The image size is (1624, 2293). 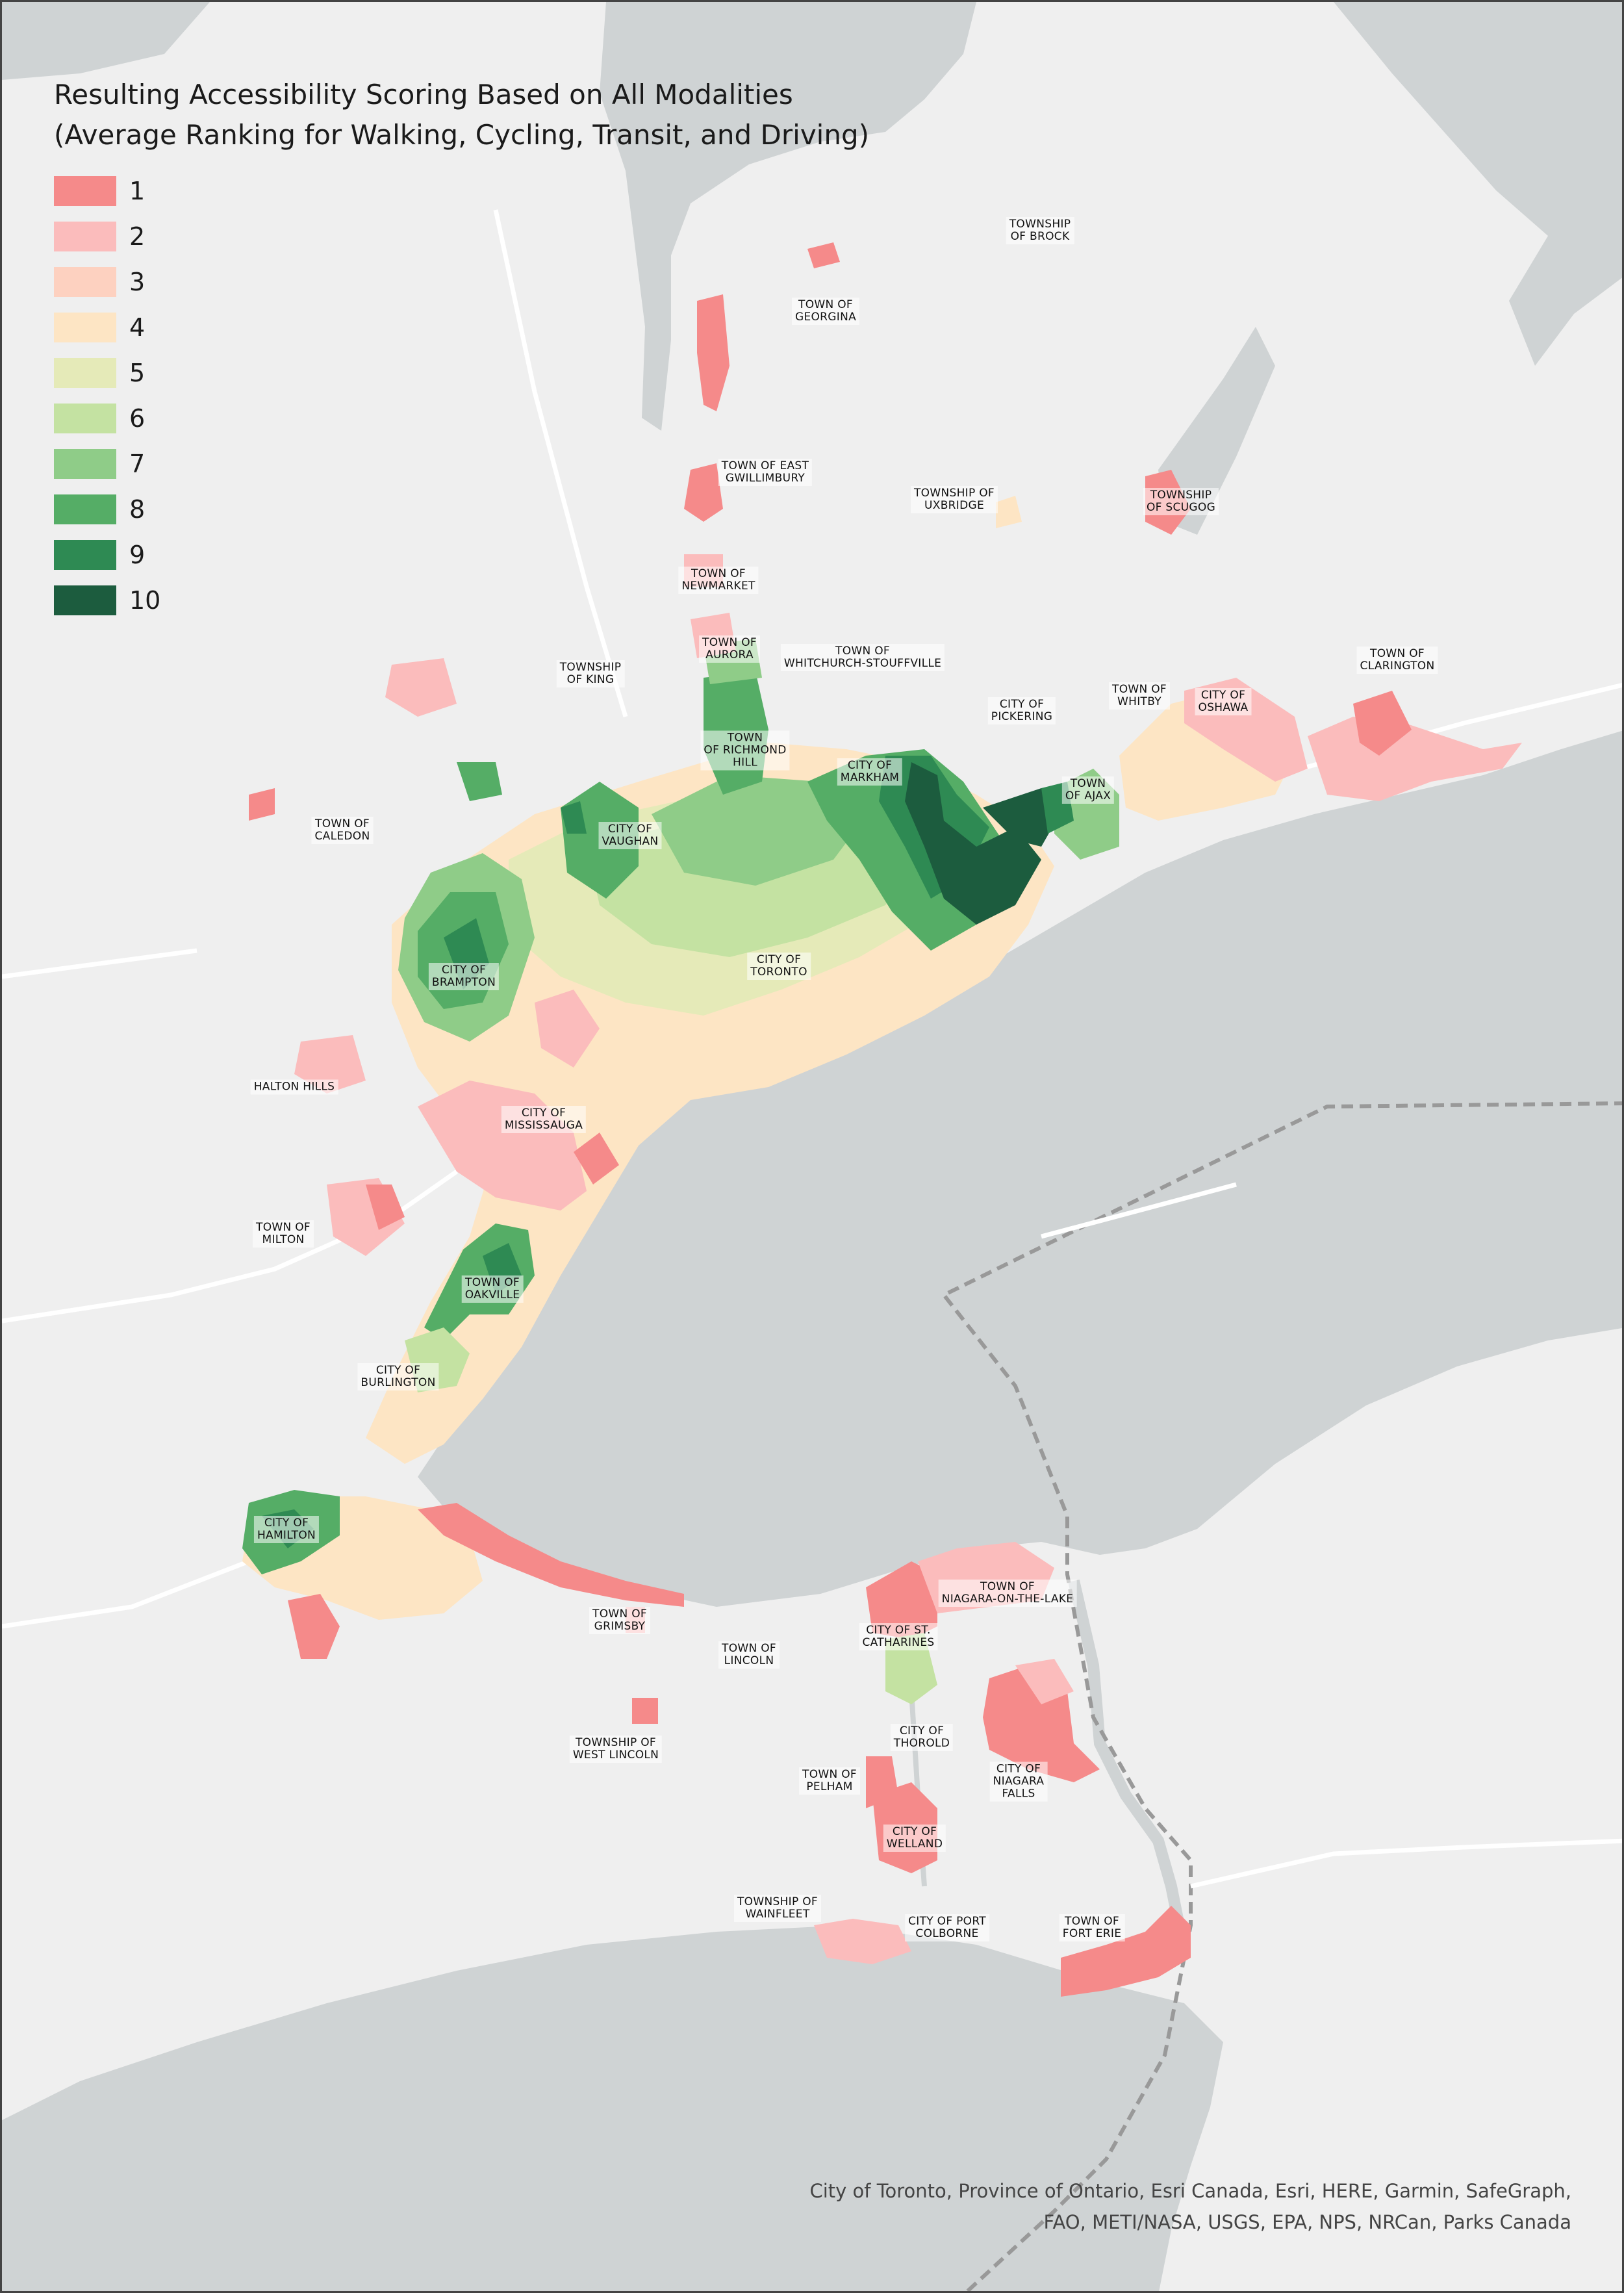 I want to click on label-burlington: CITY OF BURLINGTON, so click(x=398, y=1376).